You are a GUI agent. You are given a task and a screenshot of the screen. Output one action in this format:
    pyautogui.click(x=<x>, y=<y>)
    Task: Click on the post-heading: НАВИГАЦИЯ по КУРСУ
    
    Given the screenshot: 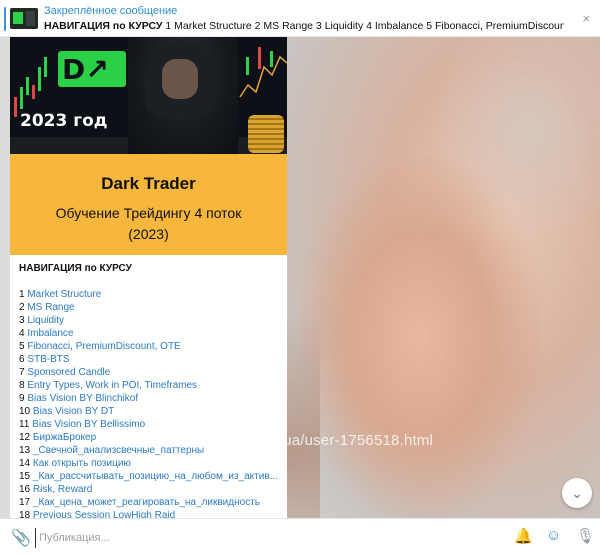 What is the action you would take?
    pyautogui.click(x=75, y=268)
    